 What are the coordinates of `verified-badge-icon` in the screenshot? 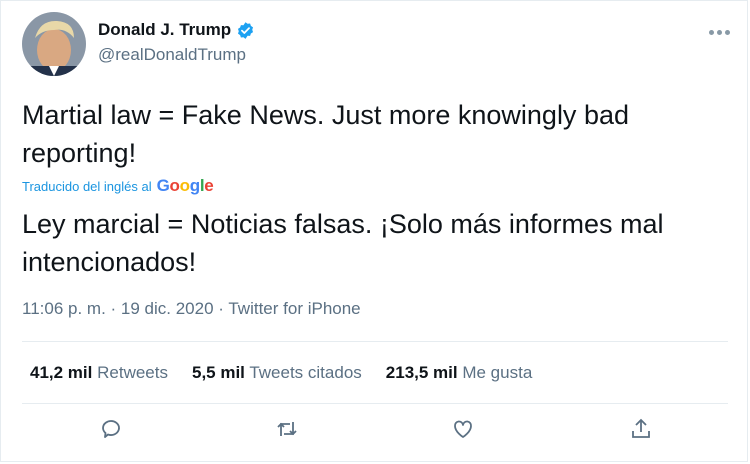 It's located at (246, 30).